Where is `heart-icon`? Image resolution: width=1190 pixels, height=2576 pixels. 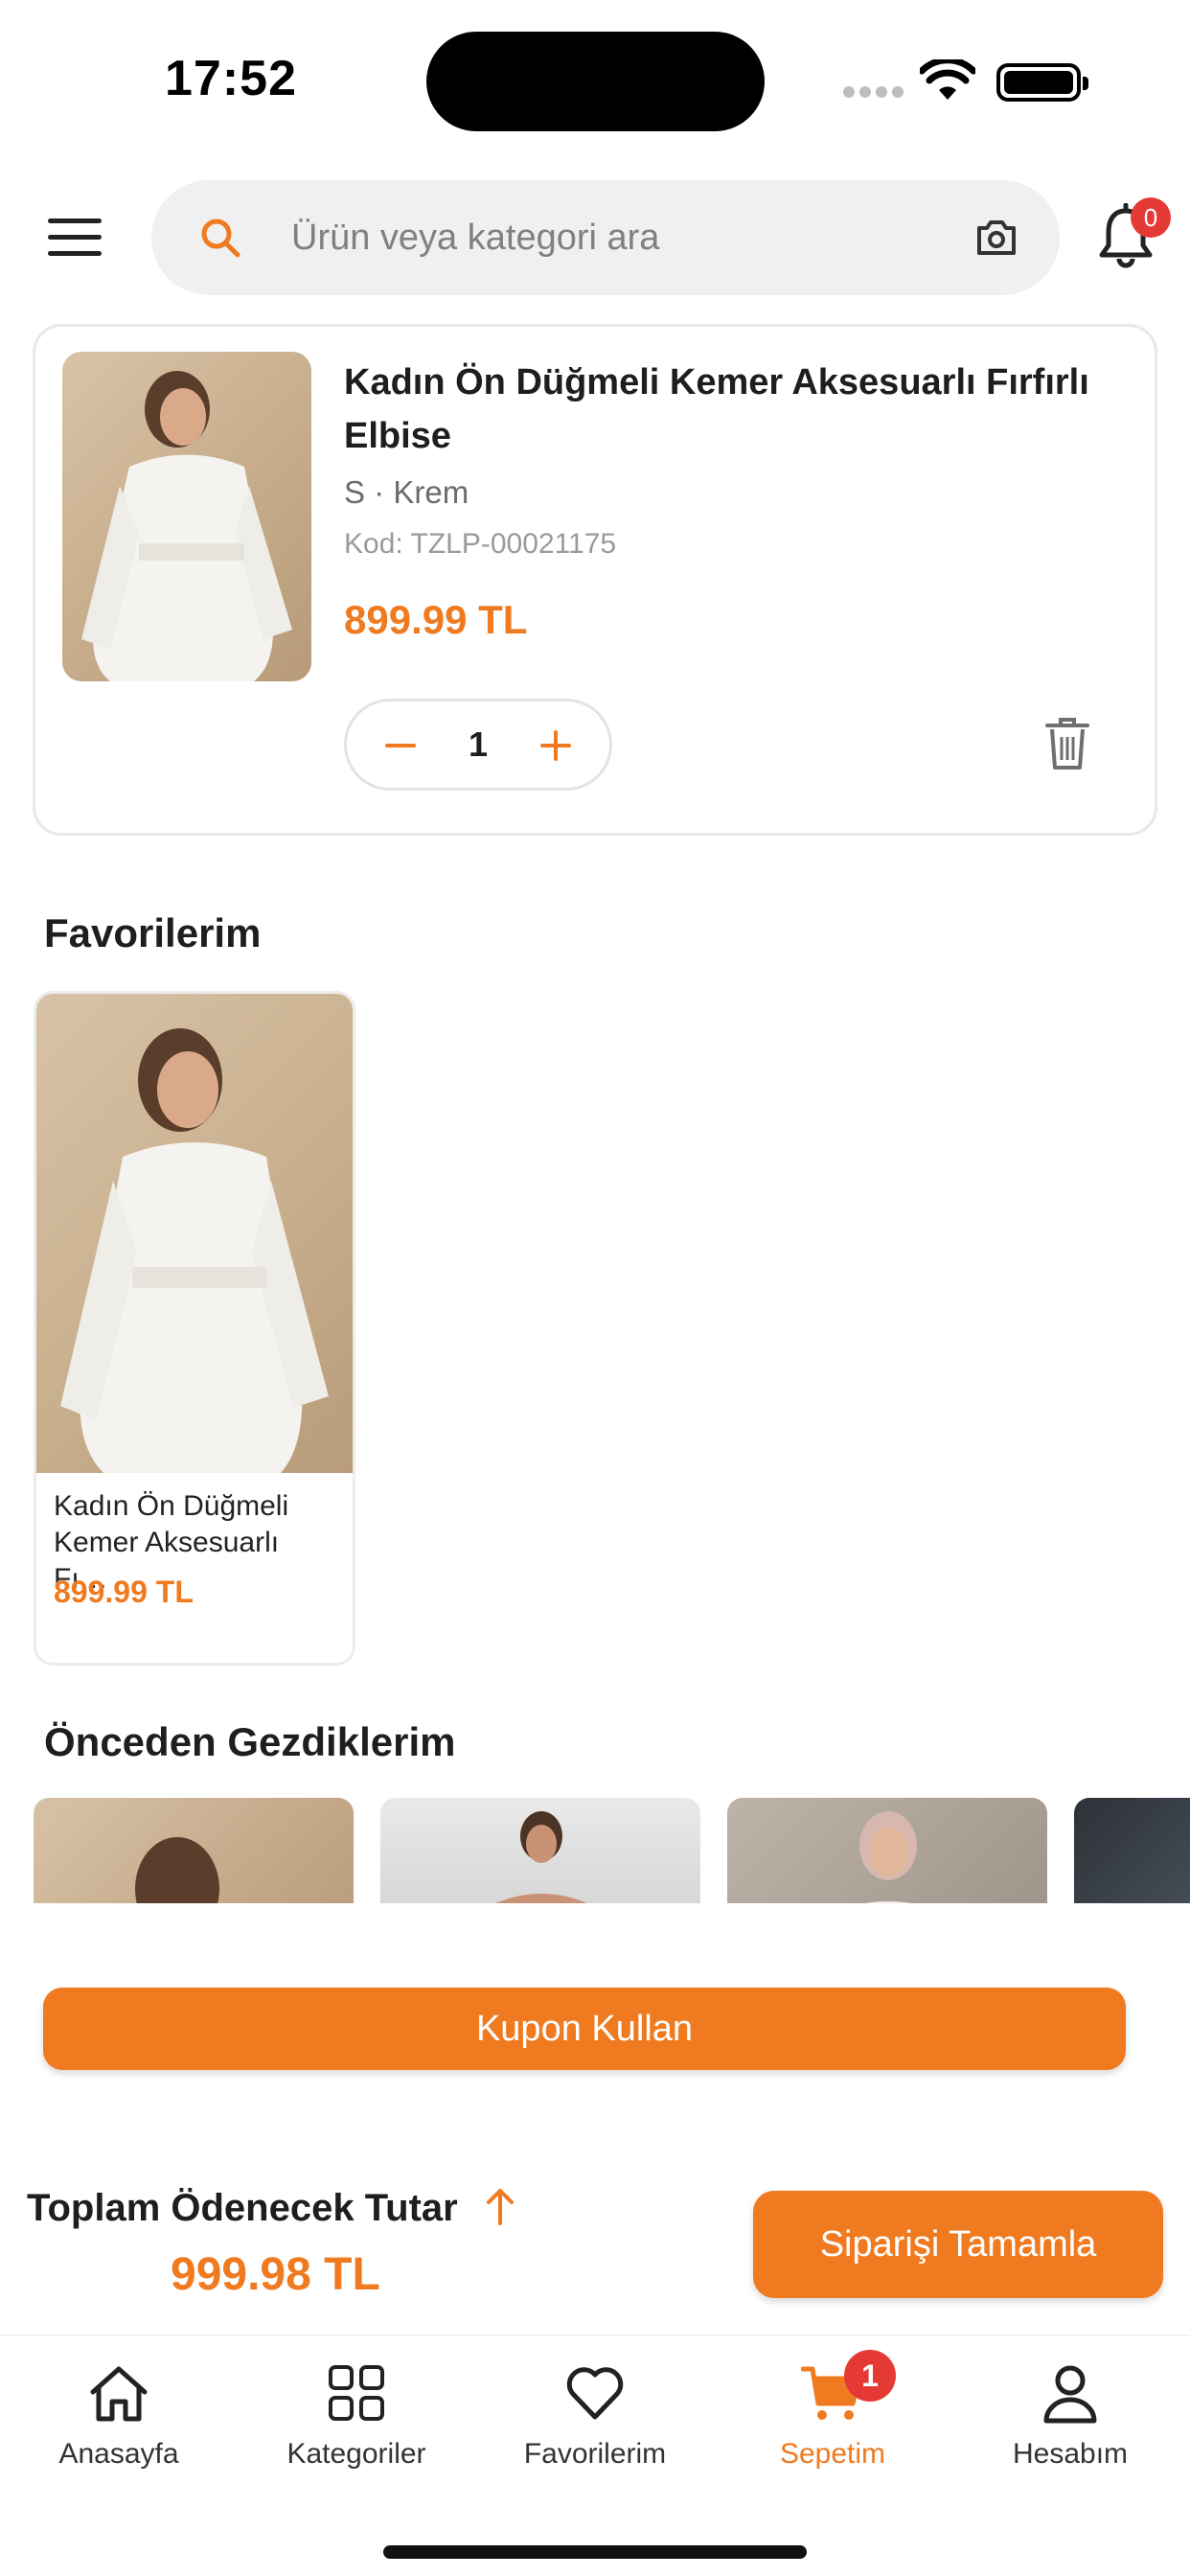 heart-icon is located at coordinates (595, 2393).